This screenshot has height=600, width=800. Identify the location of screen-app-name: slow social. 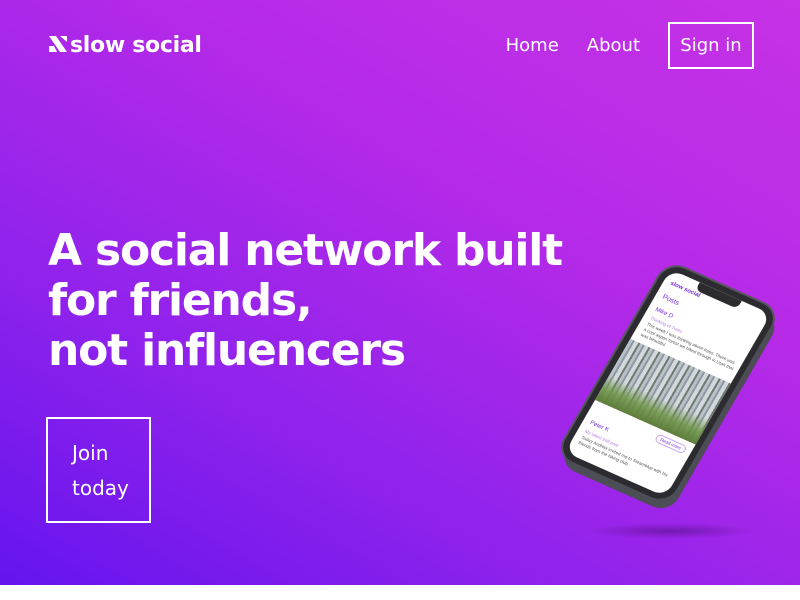
(685, 289).